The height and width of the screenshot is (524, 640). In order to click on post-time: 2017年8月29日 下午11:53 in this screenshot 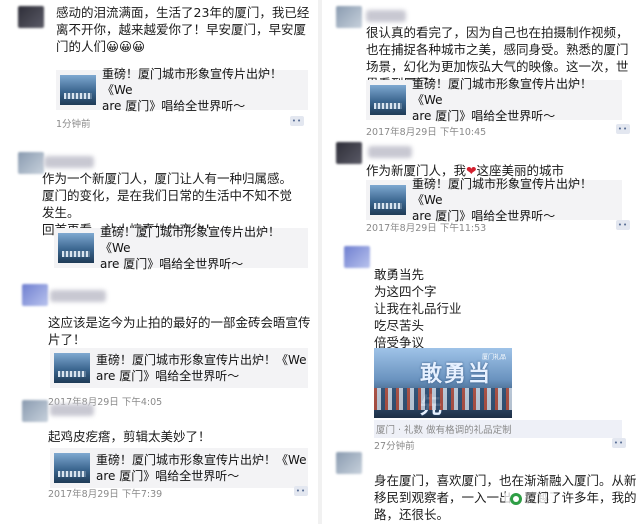, I will do `click(426, 228)`.